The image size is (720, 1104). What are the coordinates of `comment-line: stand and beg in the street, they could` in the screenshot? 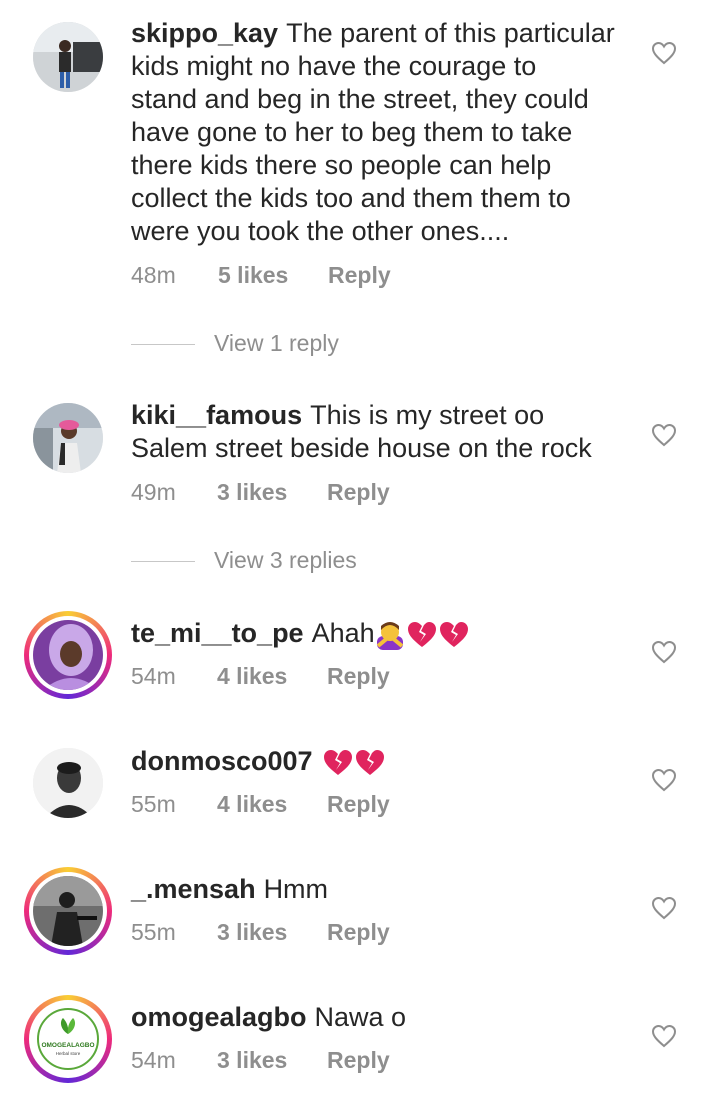 It's located at (360, 99).